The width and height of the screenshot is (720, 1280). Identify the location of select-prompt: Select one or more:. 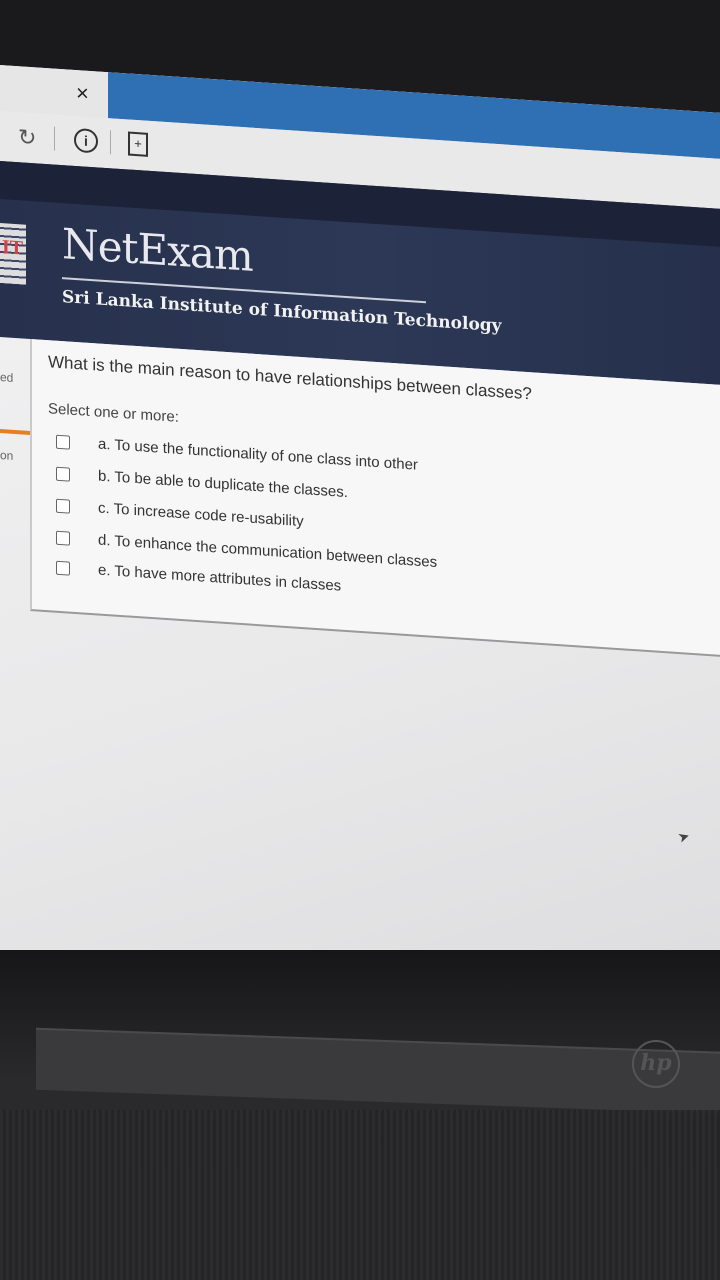
(113, 413).